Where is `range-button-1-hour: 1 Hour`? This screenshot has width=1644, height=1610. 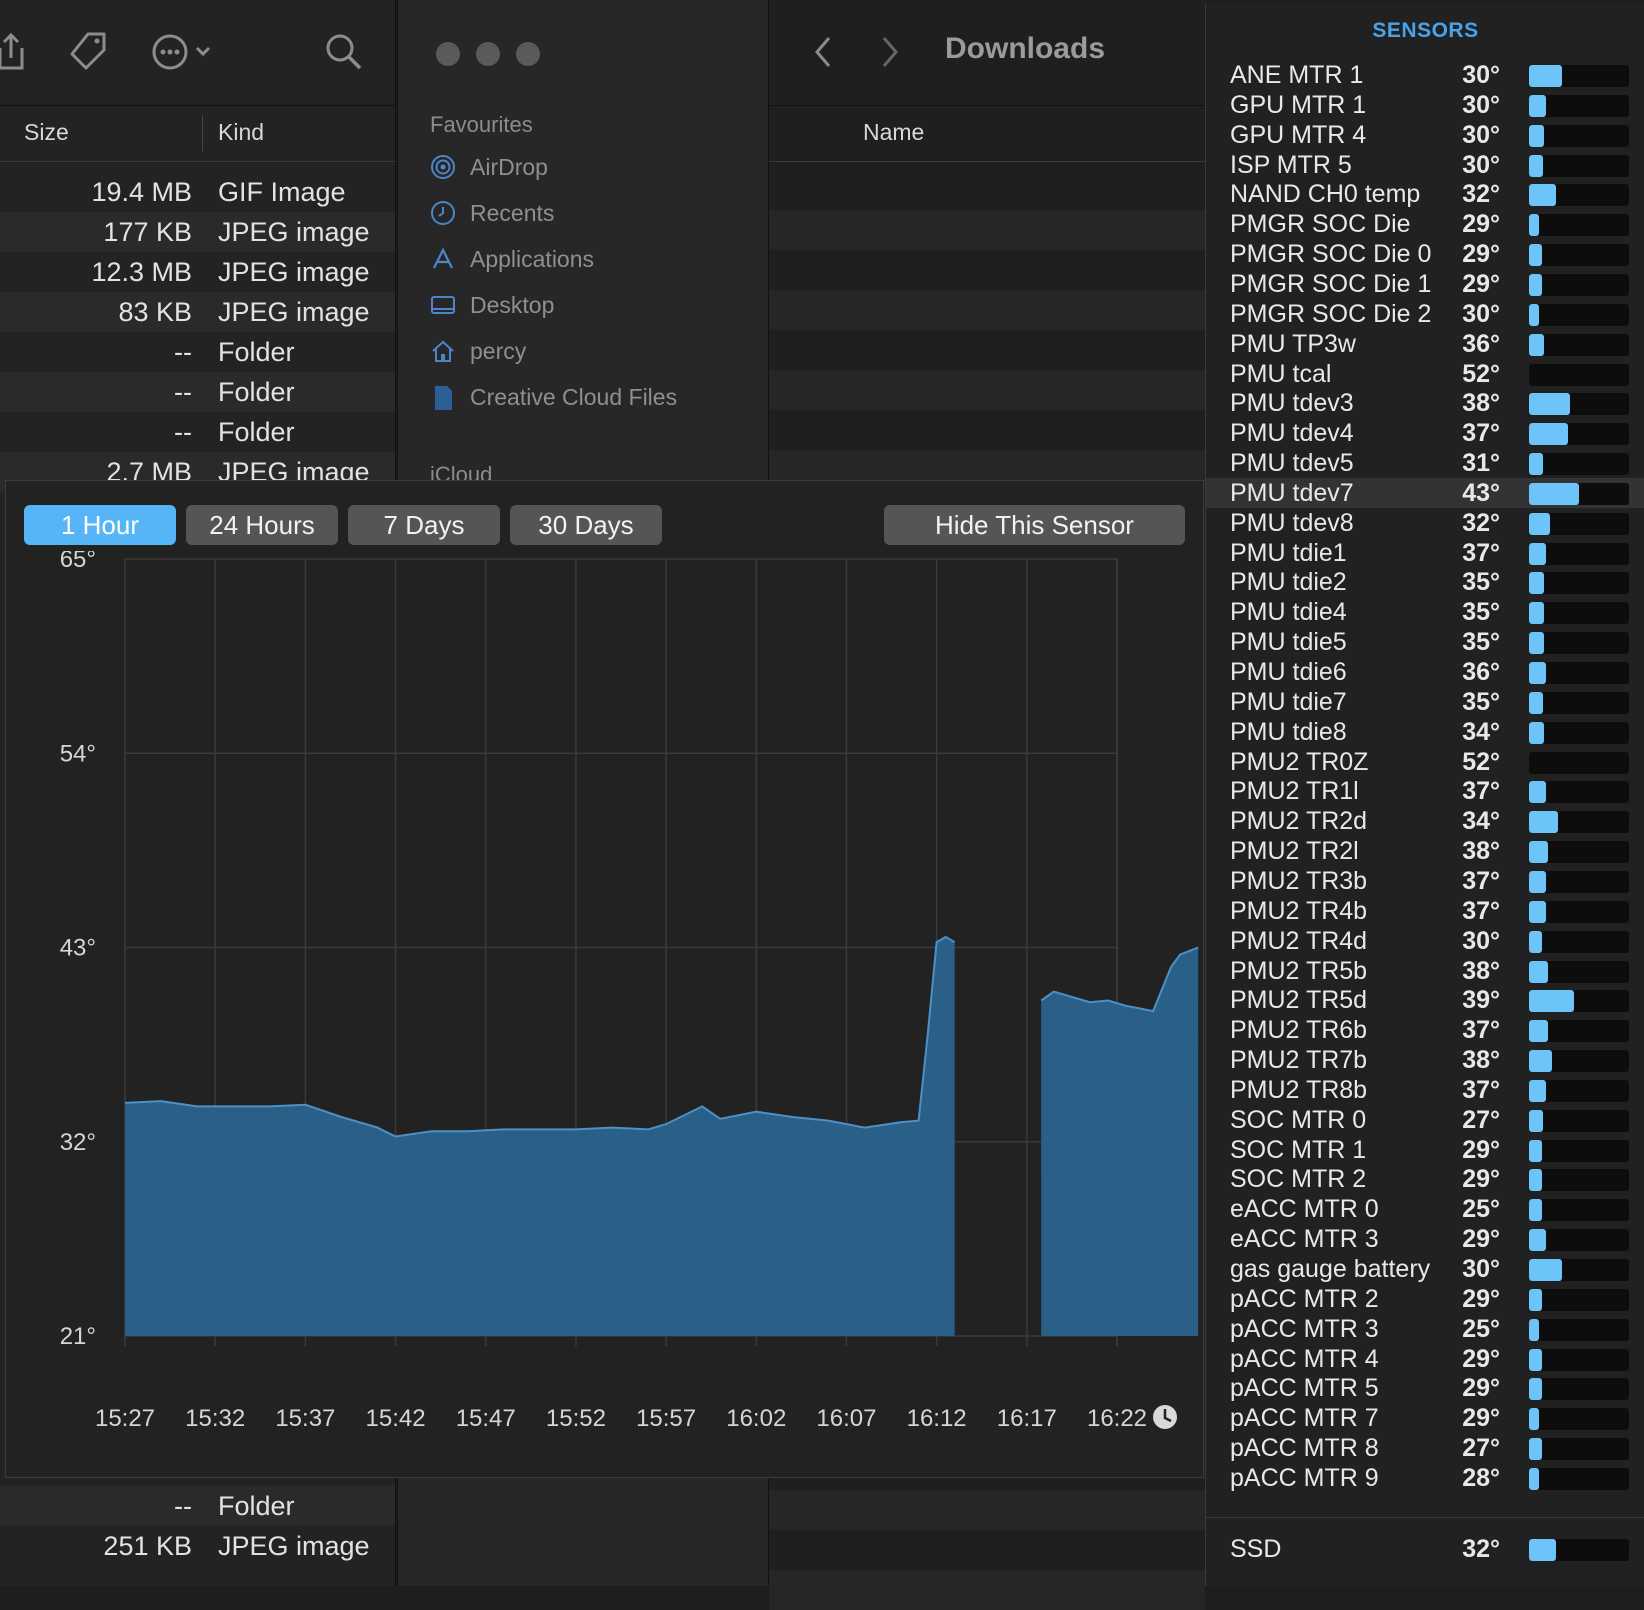
range-button-1-hour: 1 Hour is located at coordinates (100, 525).